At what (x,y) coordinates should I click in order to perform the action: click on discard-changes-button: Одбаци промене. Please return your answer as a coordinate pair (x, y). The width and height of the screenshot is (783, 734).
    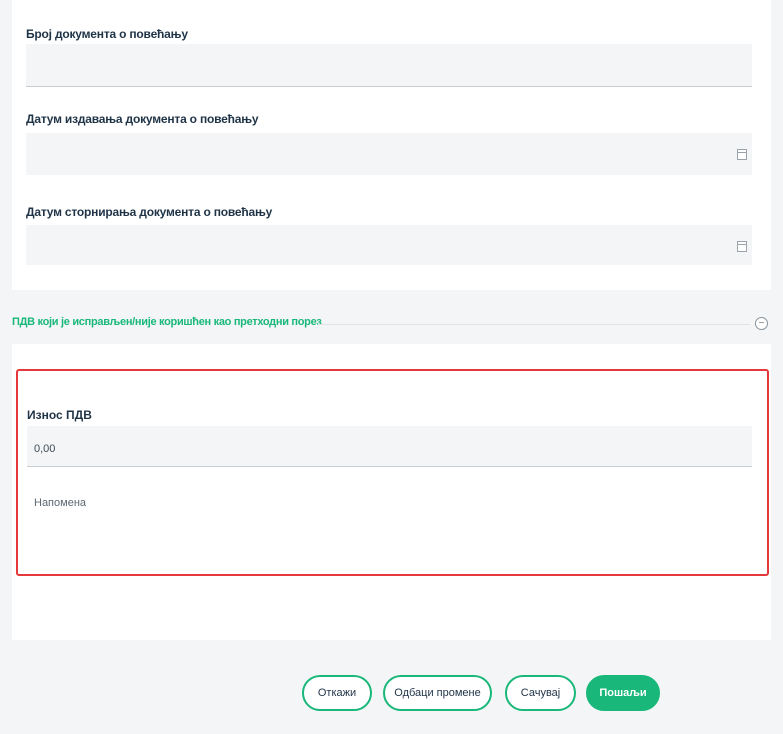
    Looking at the image, I should click on (437, 693).